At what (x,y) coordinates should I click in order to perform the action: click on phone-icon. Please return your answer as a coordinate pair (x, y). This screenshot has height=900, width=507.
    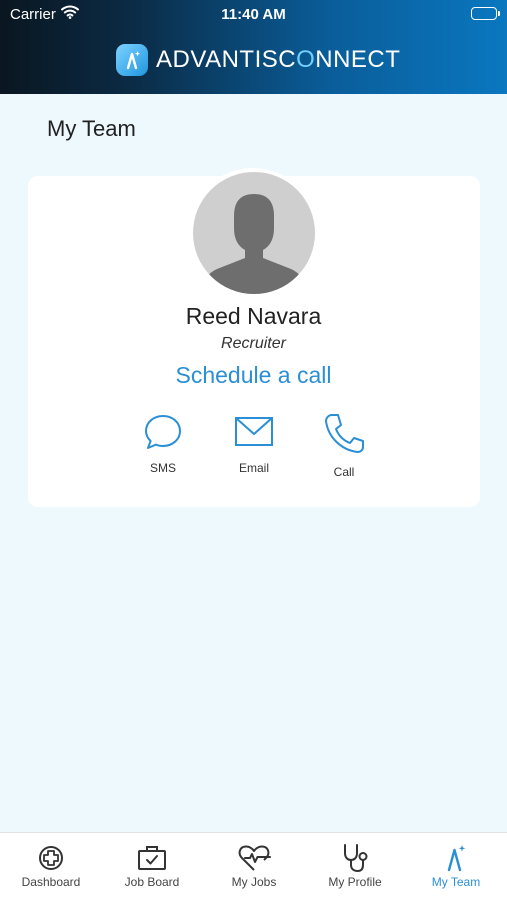
    Looking at the image, I should click on (344, 436).